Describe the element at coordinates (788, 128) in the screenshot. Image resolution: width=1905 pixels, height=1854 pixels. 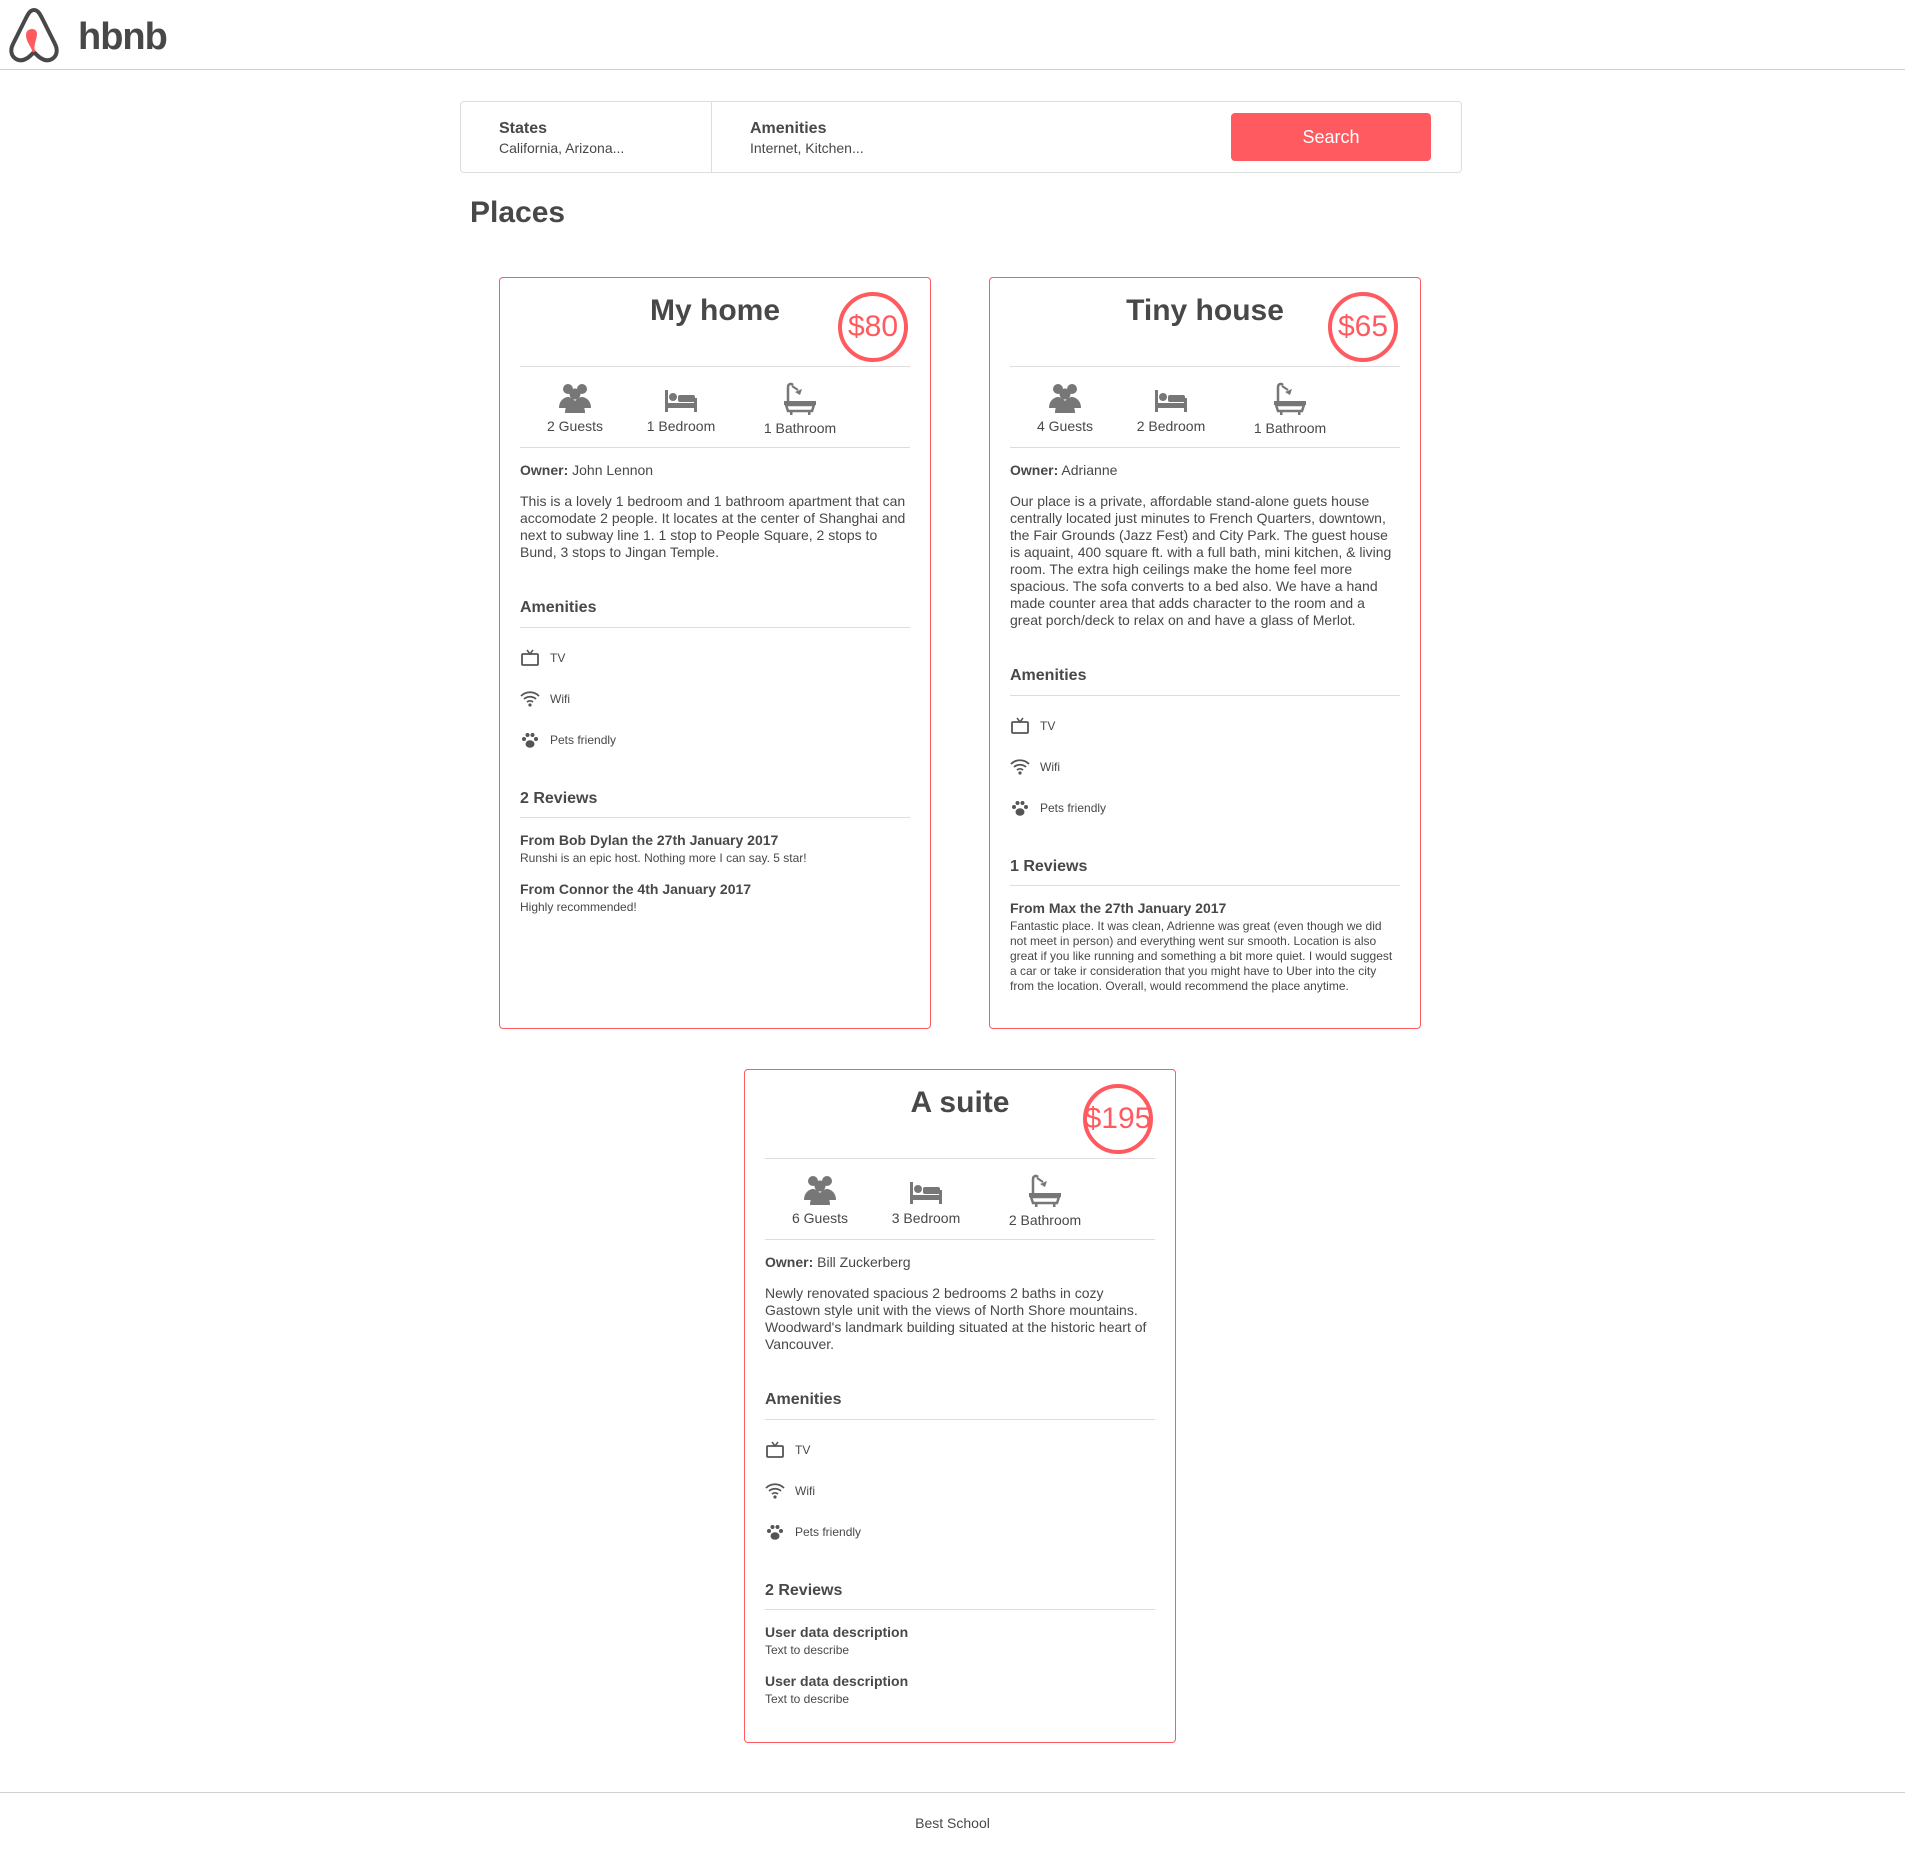
I see `amenities-filter-title: Amenities` at that location.